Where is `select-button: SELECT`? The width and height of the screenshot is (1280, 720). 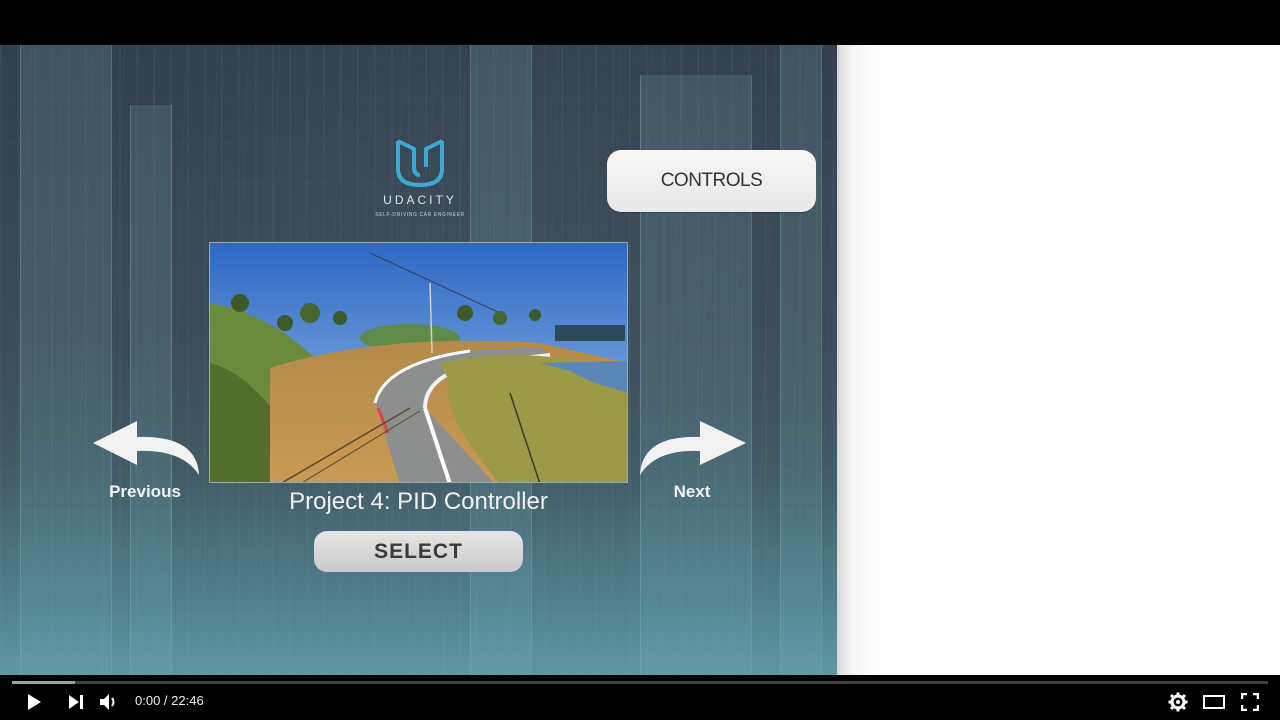 select-button: SELECT is located at coordinates (418, 551).